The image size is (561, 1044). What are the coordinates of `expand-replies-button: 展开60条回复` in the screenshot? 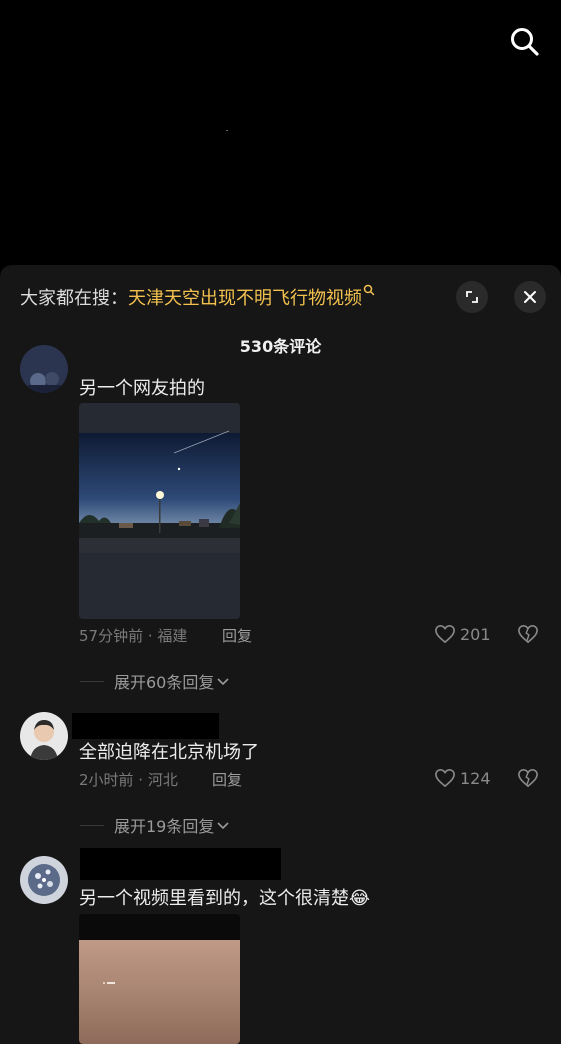 It's located at (155, 681).